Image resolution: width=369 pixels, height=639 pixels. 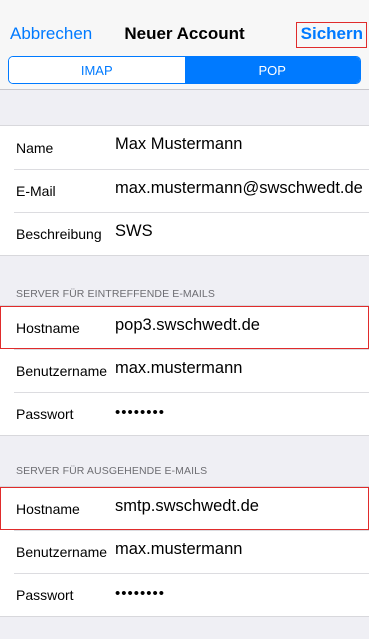 I want to click on outgoing-hostname-row: Hostname smtp.swschwedt.de, so click(x=184, y=508).